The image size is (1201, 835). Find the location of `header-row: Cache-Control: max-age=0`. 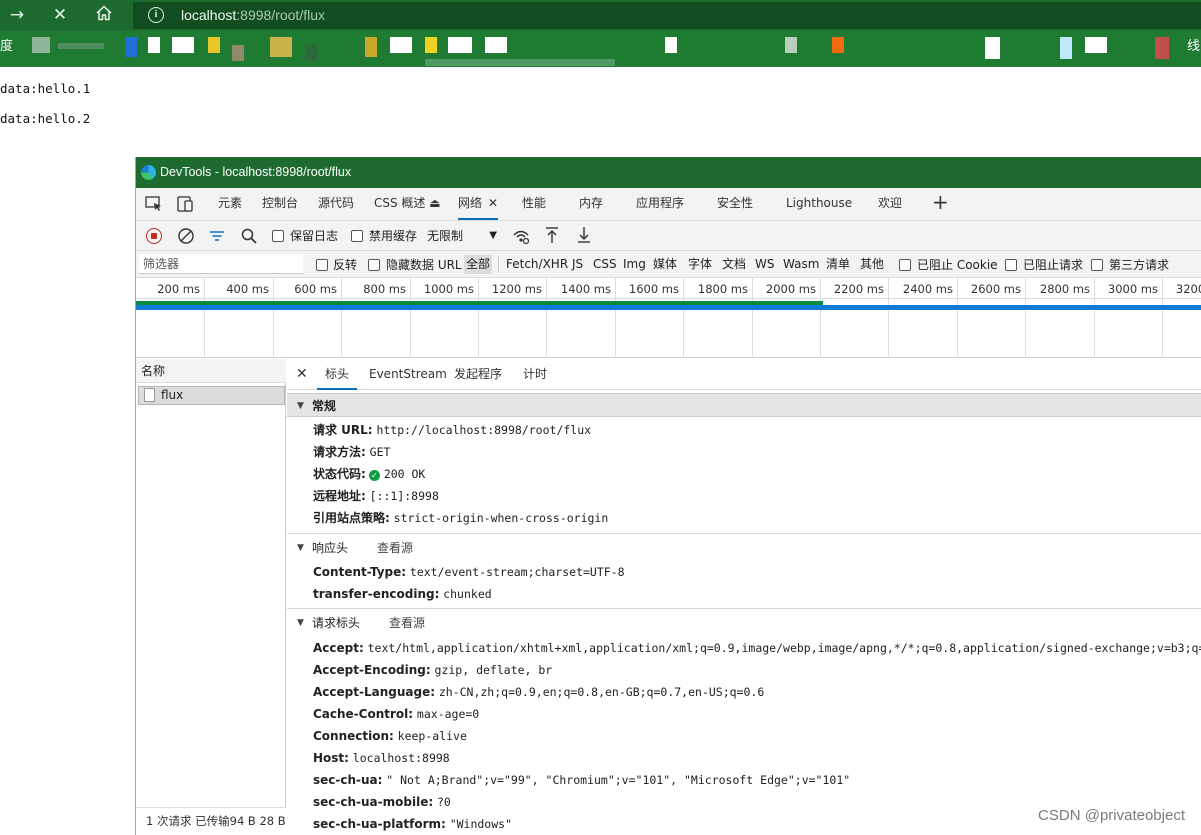

header-row: Cache-Control: max-age=0 is located at coordinates (396, 714).